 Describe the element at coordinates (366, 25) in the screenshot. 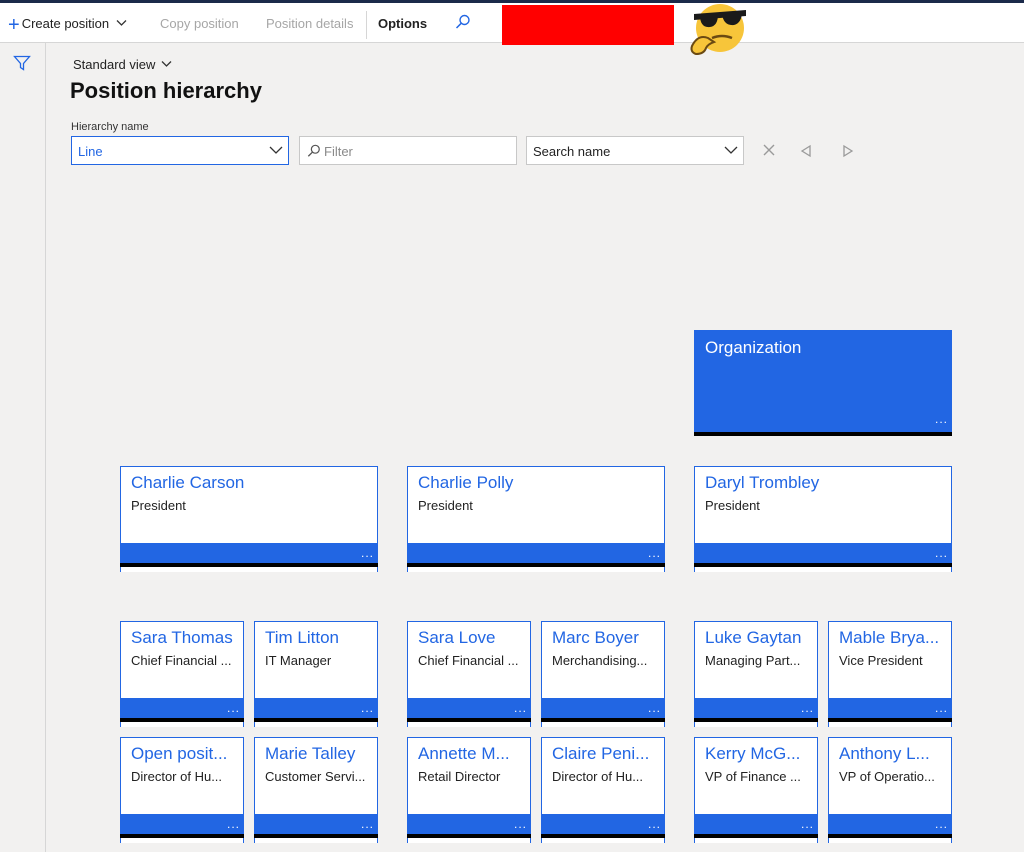

I see `toolbar-divider` at that location.